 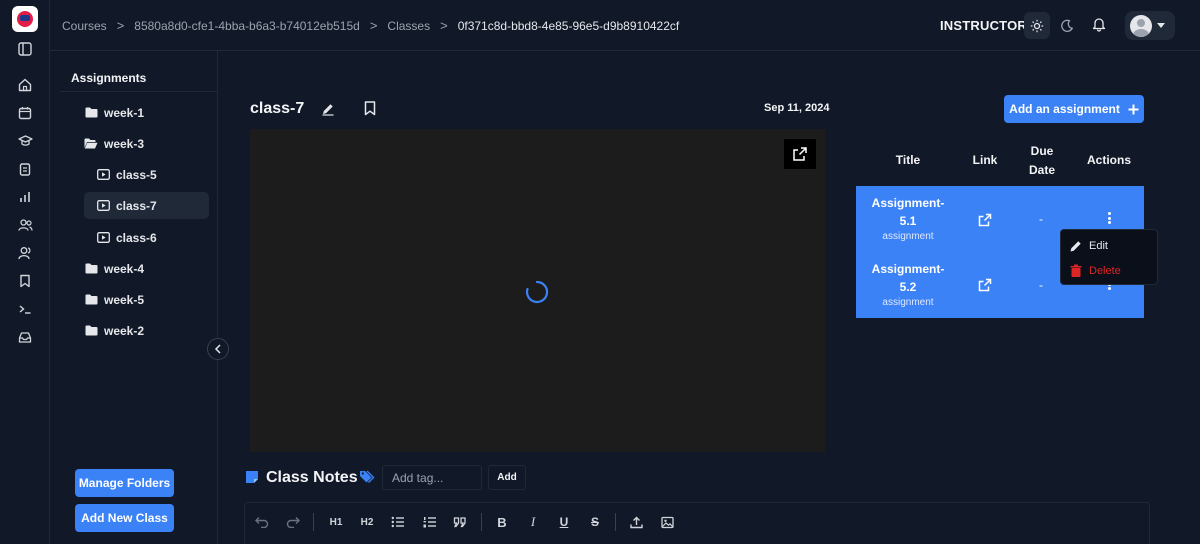 What do you see at coordinates (25, 197) in the screenshot?
I see `bar-chart-icon` at bounding box center [25, 197].